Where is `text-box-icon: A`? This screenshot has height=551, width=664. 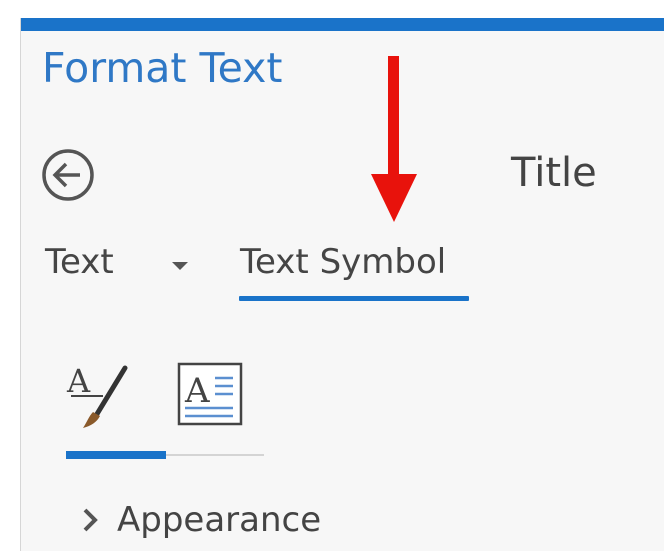
text-box-icon: A is located at coordinates (210, 394).